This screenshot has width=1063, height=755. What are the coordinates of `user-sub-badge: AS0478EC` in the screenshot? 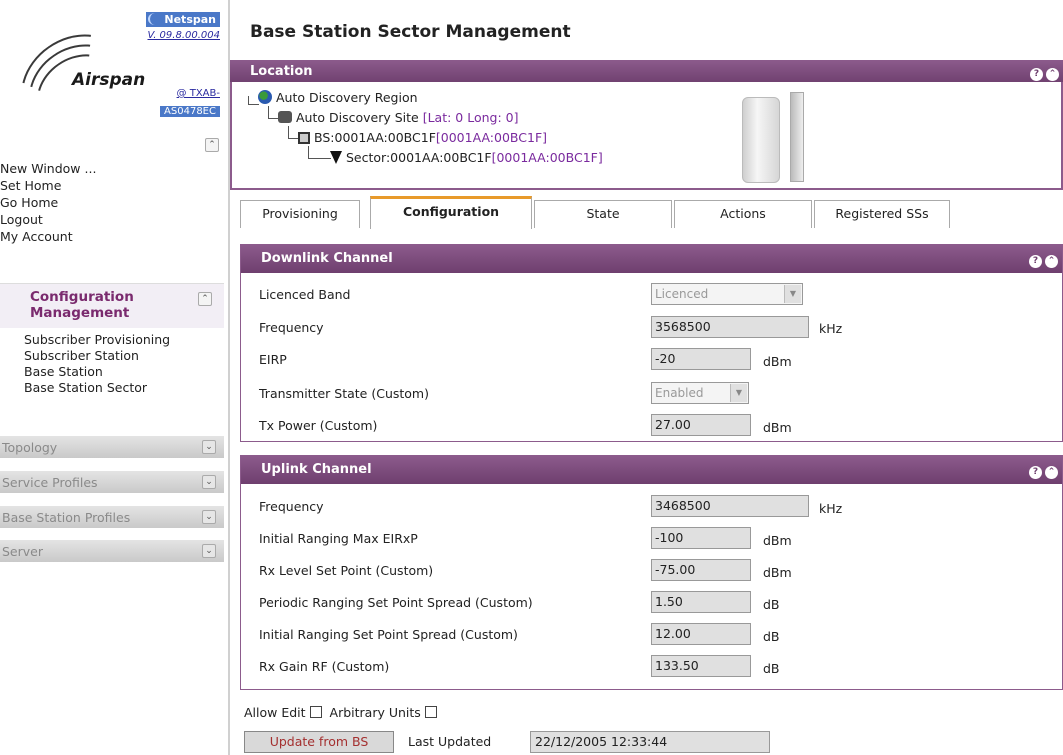 It's located at (190, 111).